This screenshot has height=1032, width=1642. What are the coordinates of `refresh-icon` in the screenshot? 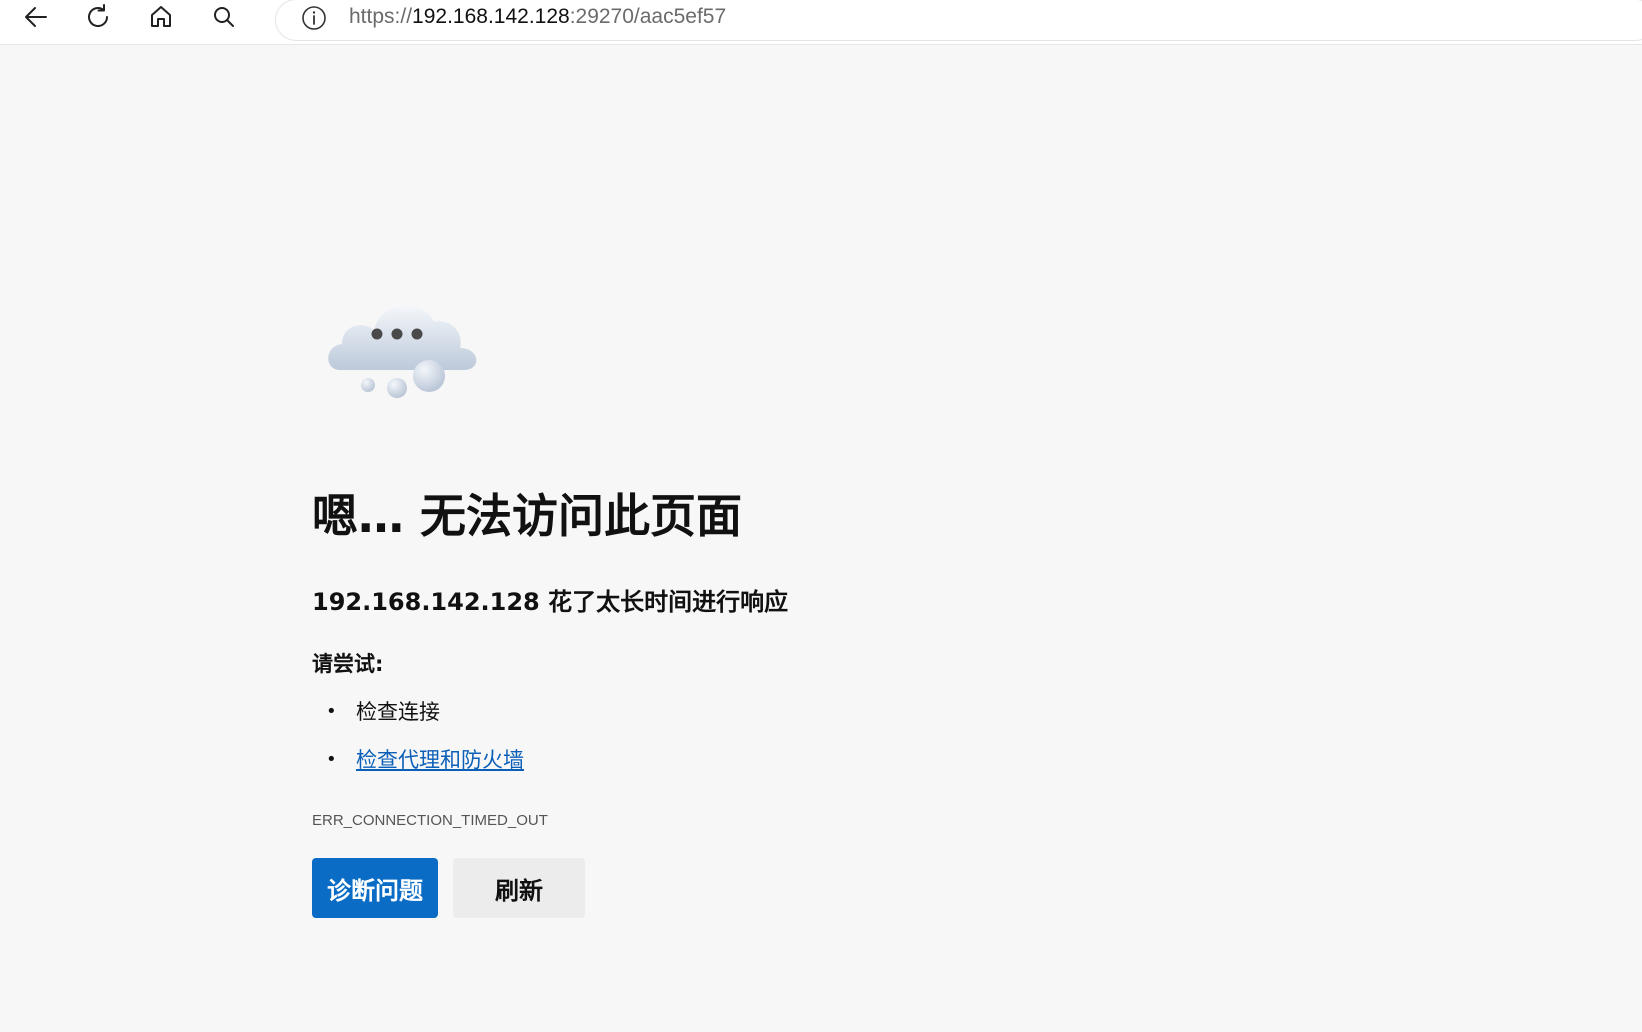 It's located at (98, 16).